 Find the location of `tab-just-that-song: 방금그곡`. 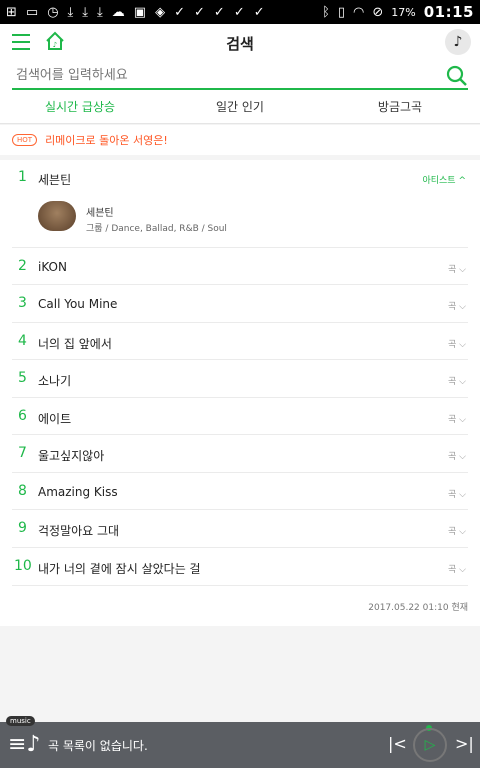

tab-just-that-song: 방금그곡 is located at coordinates (400, 107).